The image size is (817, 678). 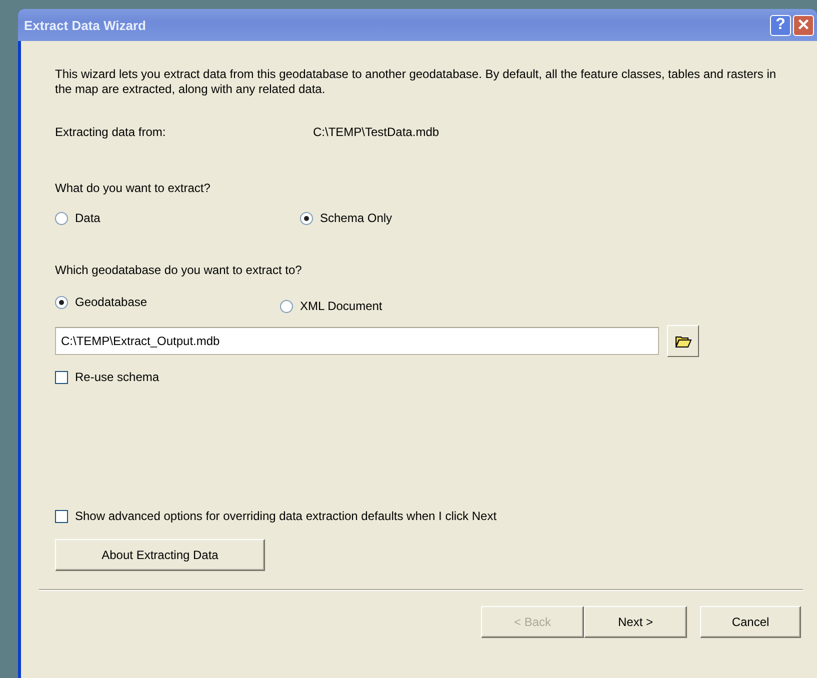 I want to click on radio-label: XML Document, so click(x=341, y=306).